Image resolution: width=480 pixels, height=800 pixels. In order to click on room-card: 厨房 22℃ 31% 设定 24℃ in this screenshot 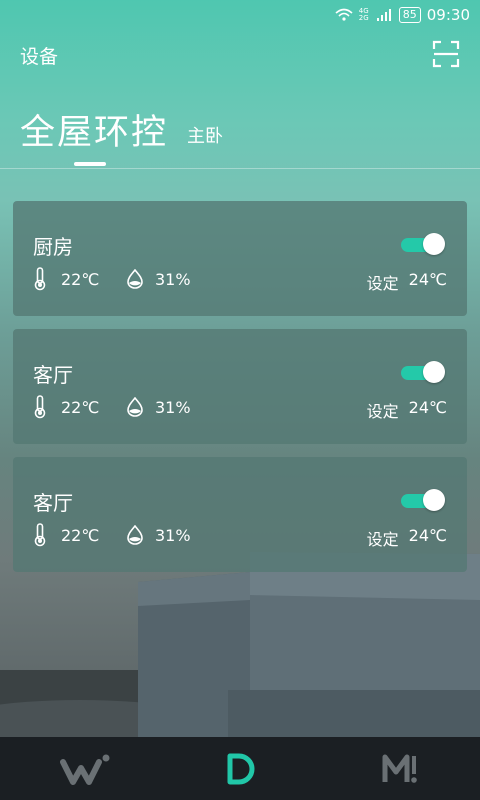, I will do `click(240, 258)`.